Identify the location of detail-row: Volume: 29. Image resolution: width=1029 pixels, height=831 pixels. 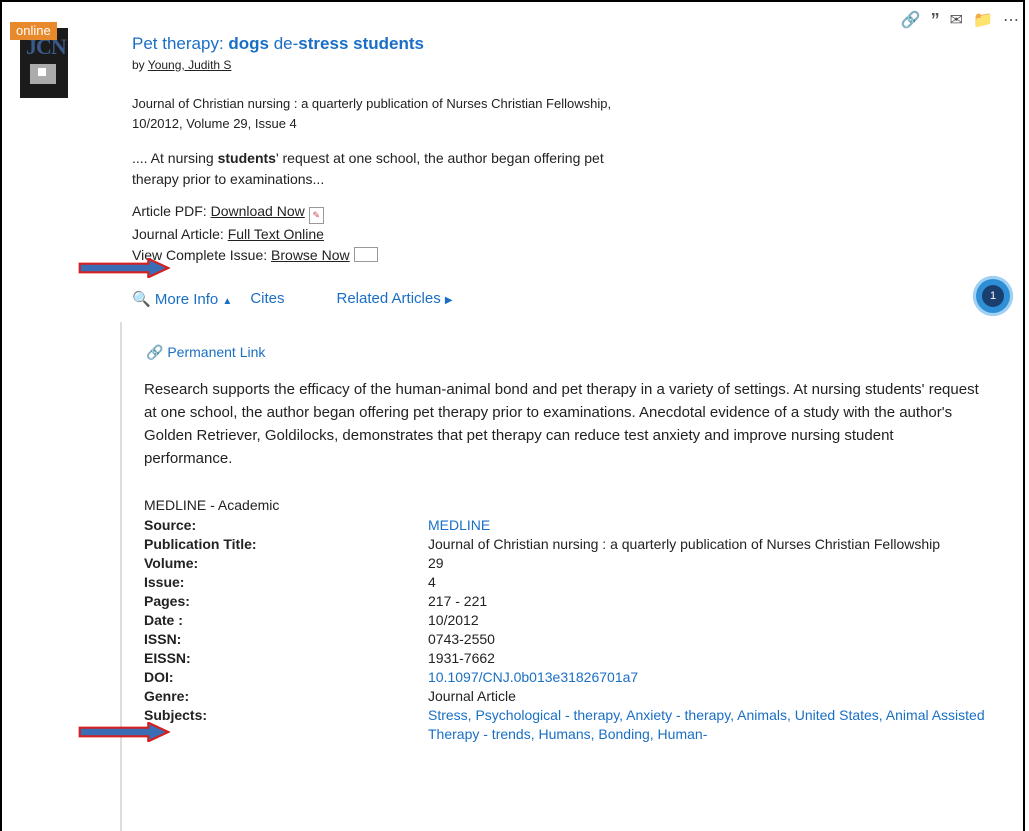
(566, 563).